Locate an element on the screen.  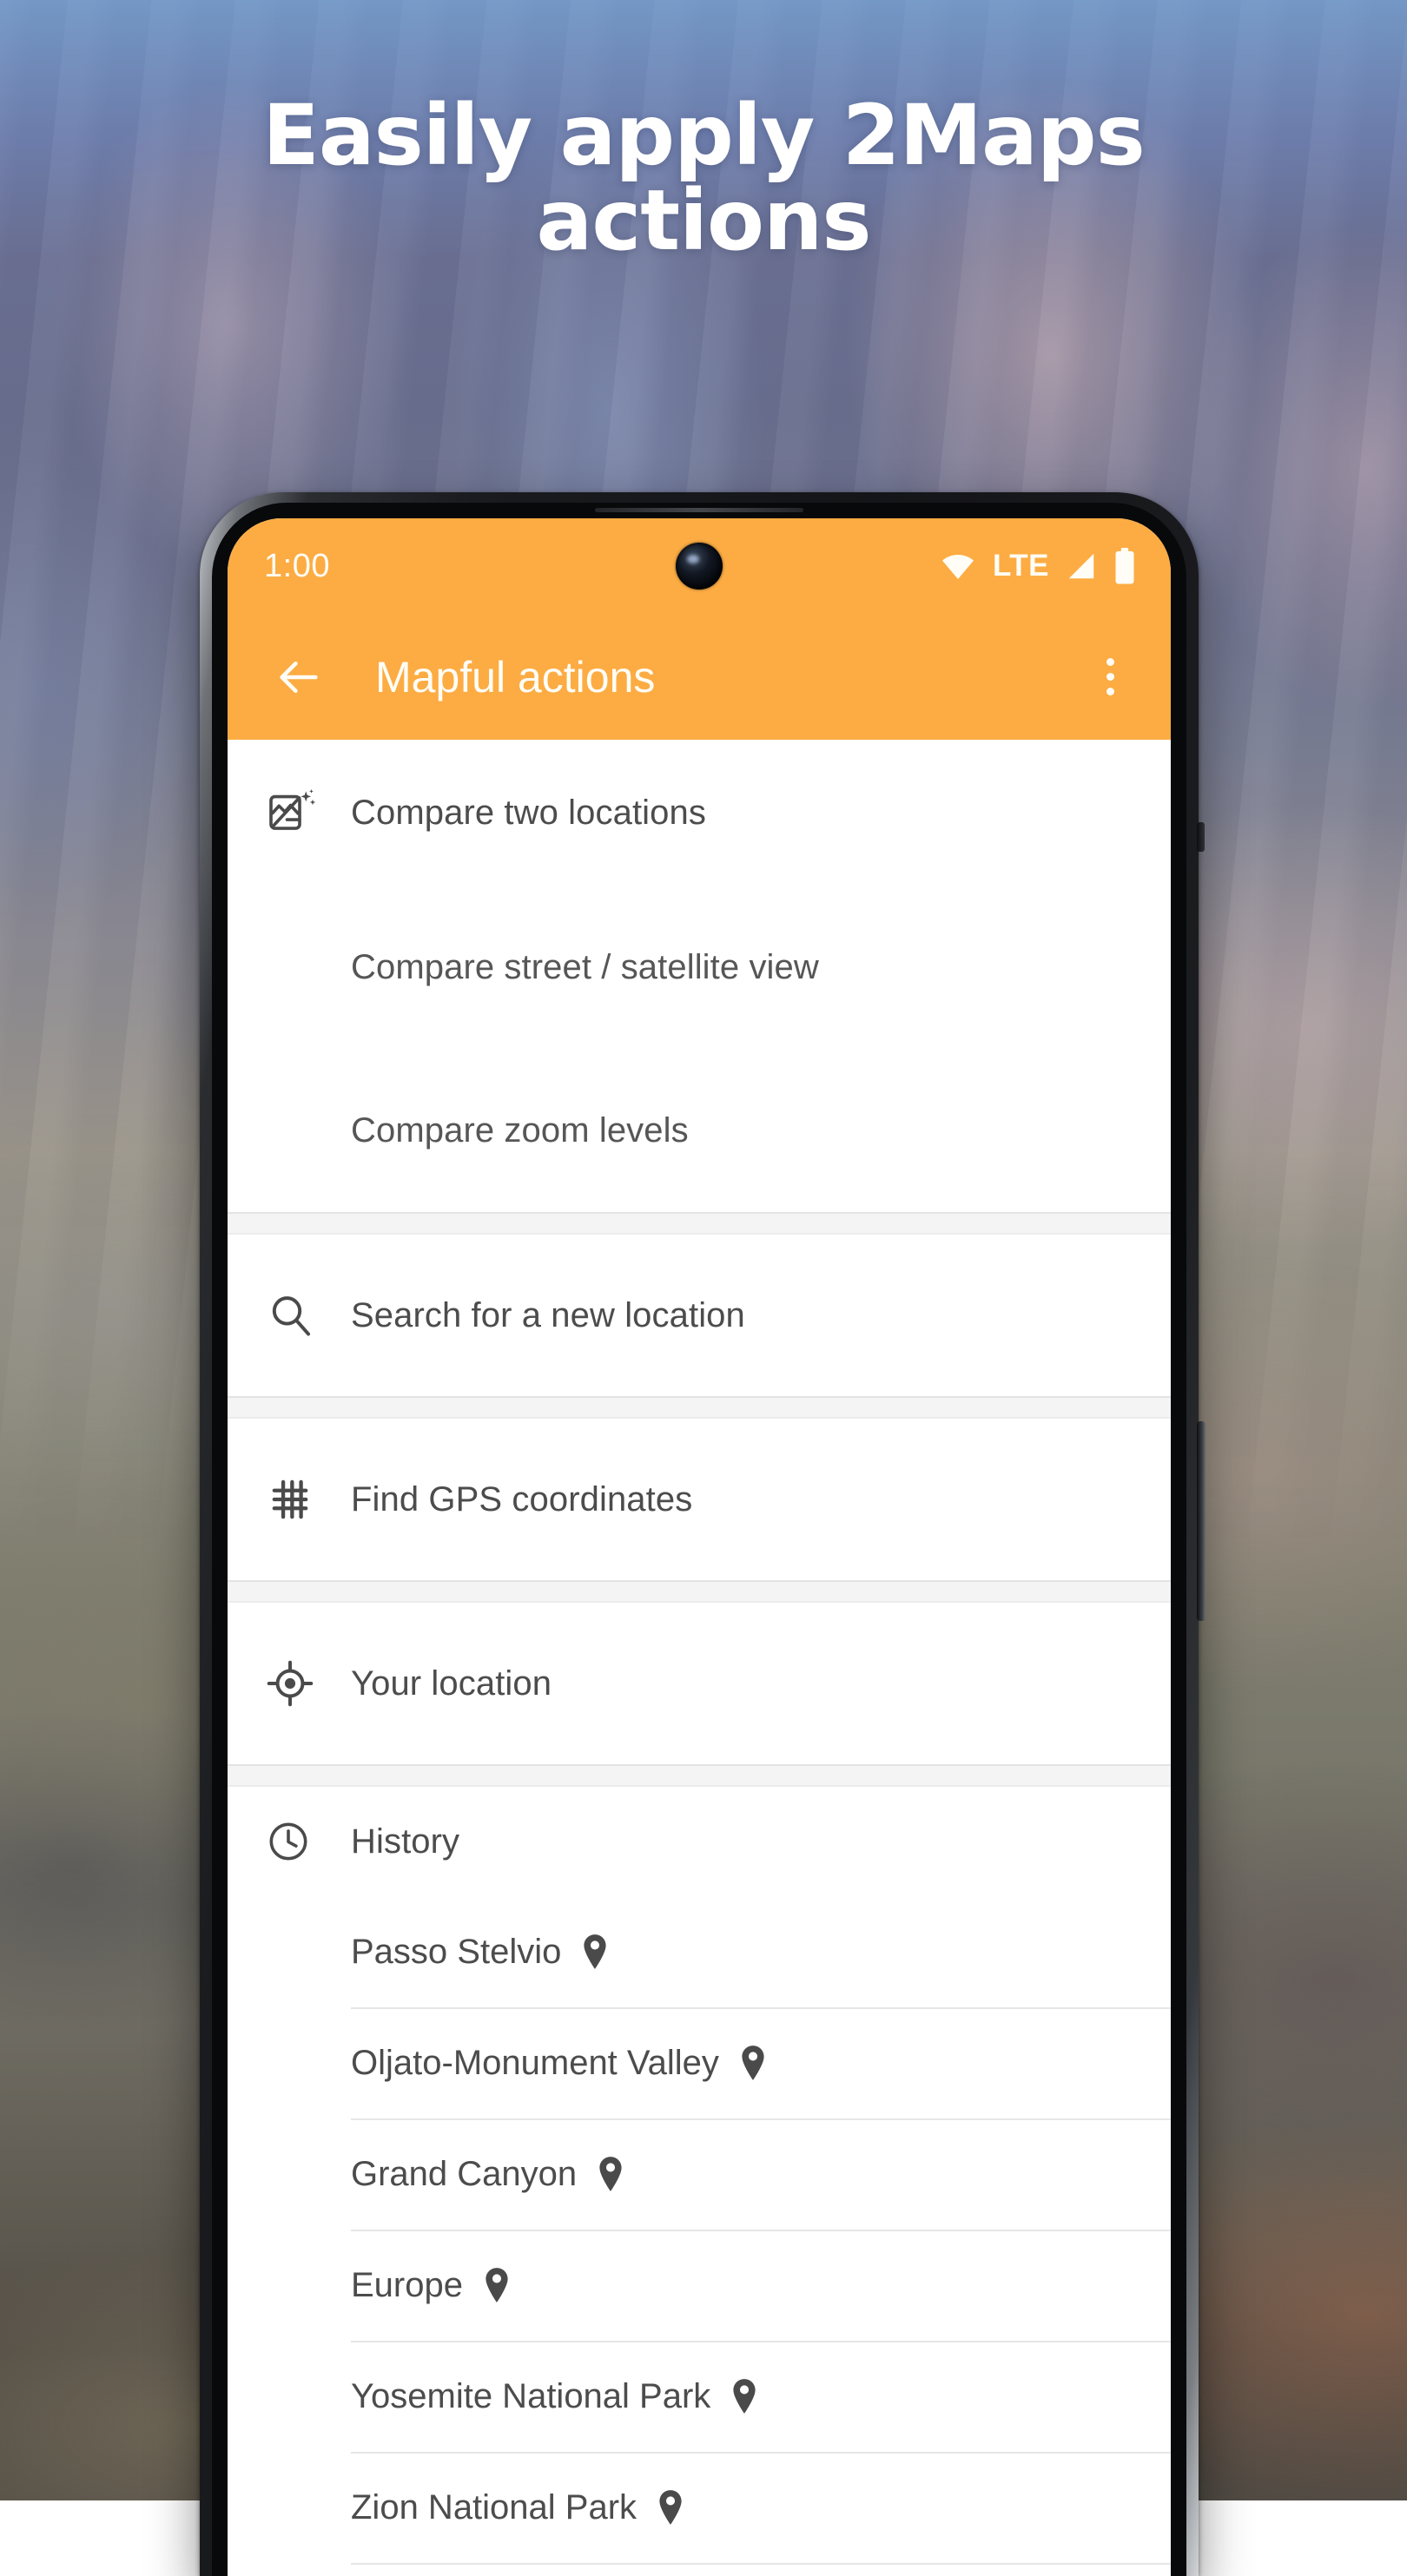
history-item: Grand Canyon is located at coordinates (699, 2174).